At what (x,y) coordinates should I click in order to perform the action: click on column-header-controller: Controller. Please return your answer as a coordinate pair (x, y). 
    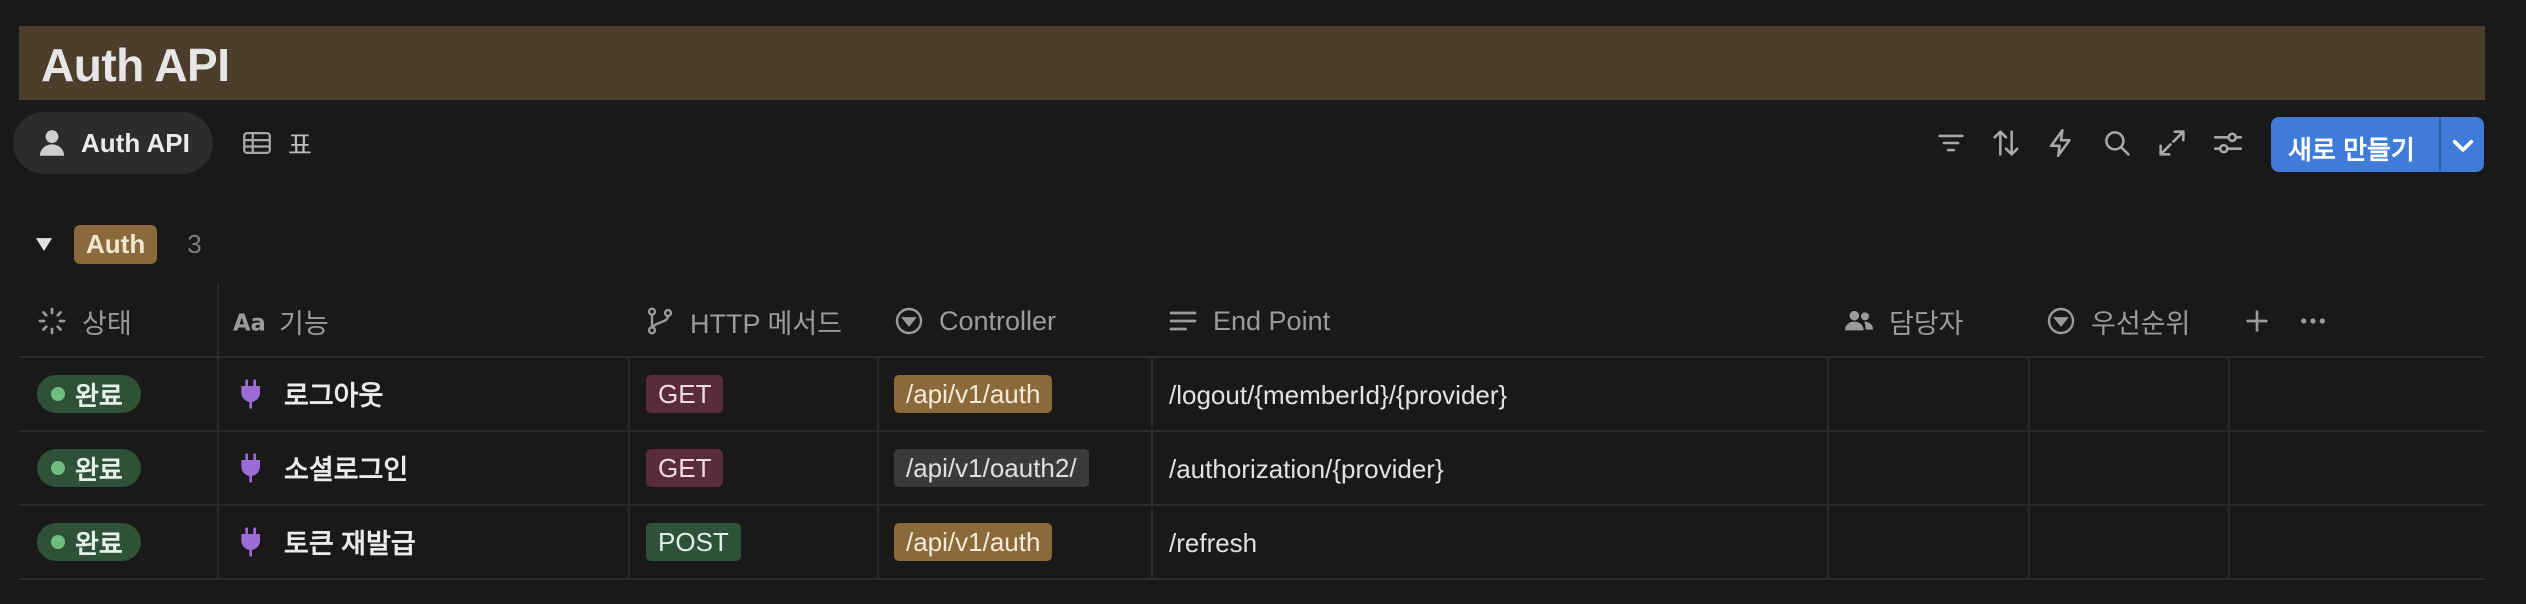
    Looking at the image, I should click on (974, 321).